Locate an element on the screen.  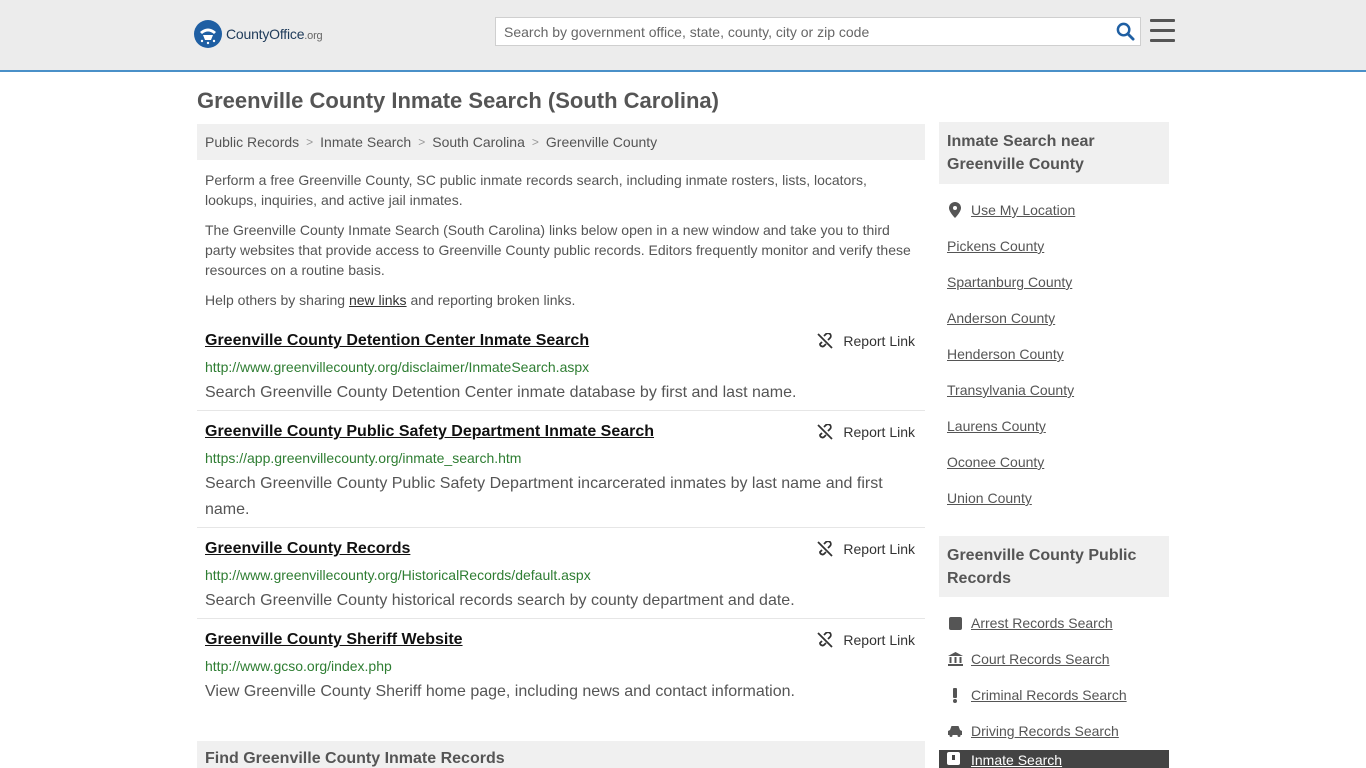
breadcrumb-greenville-county: Greenville County is located at coordinates (601, 142).